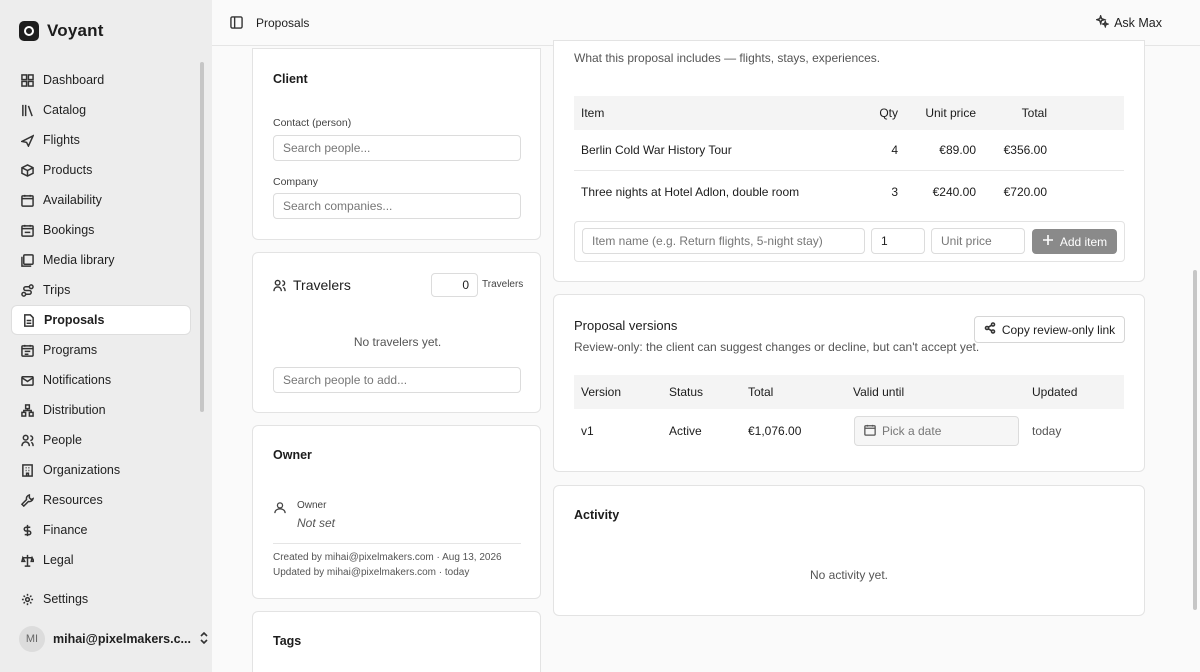  I want to click on brand: Voyant, so click(61, 31).